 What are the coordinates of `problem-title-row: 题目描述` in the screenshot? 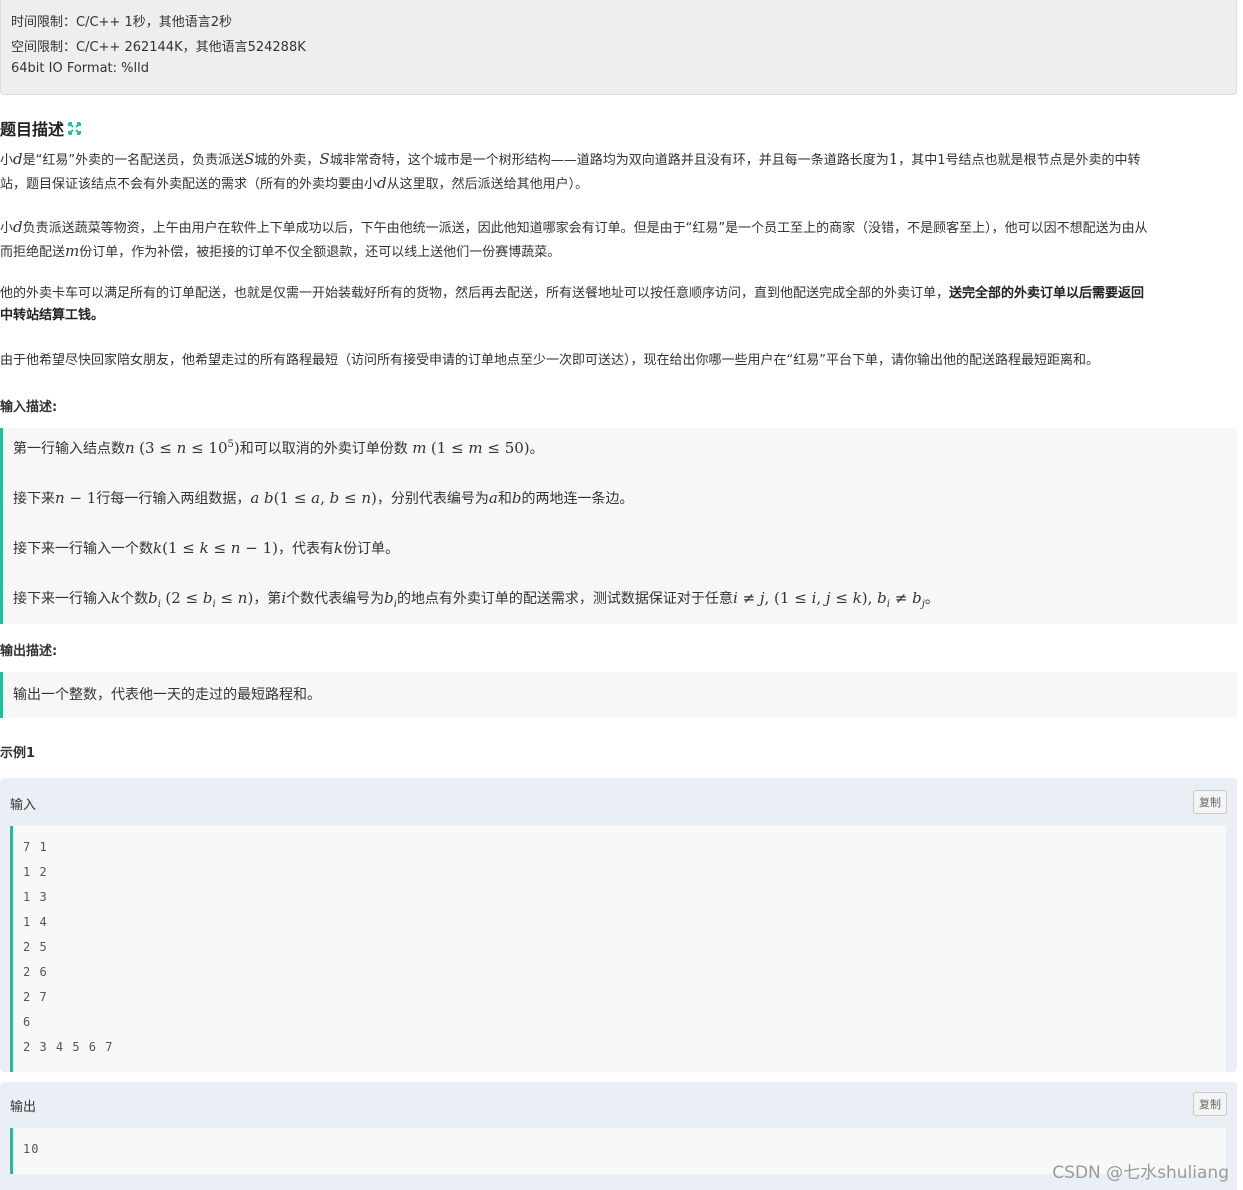 It's located at (41, 128).